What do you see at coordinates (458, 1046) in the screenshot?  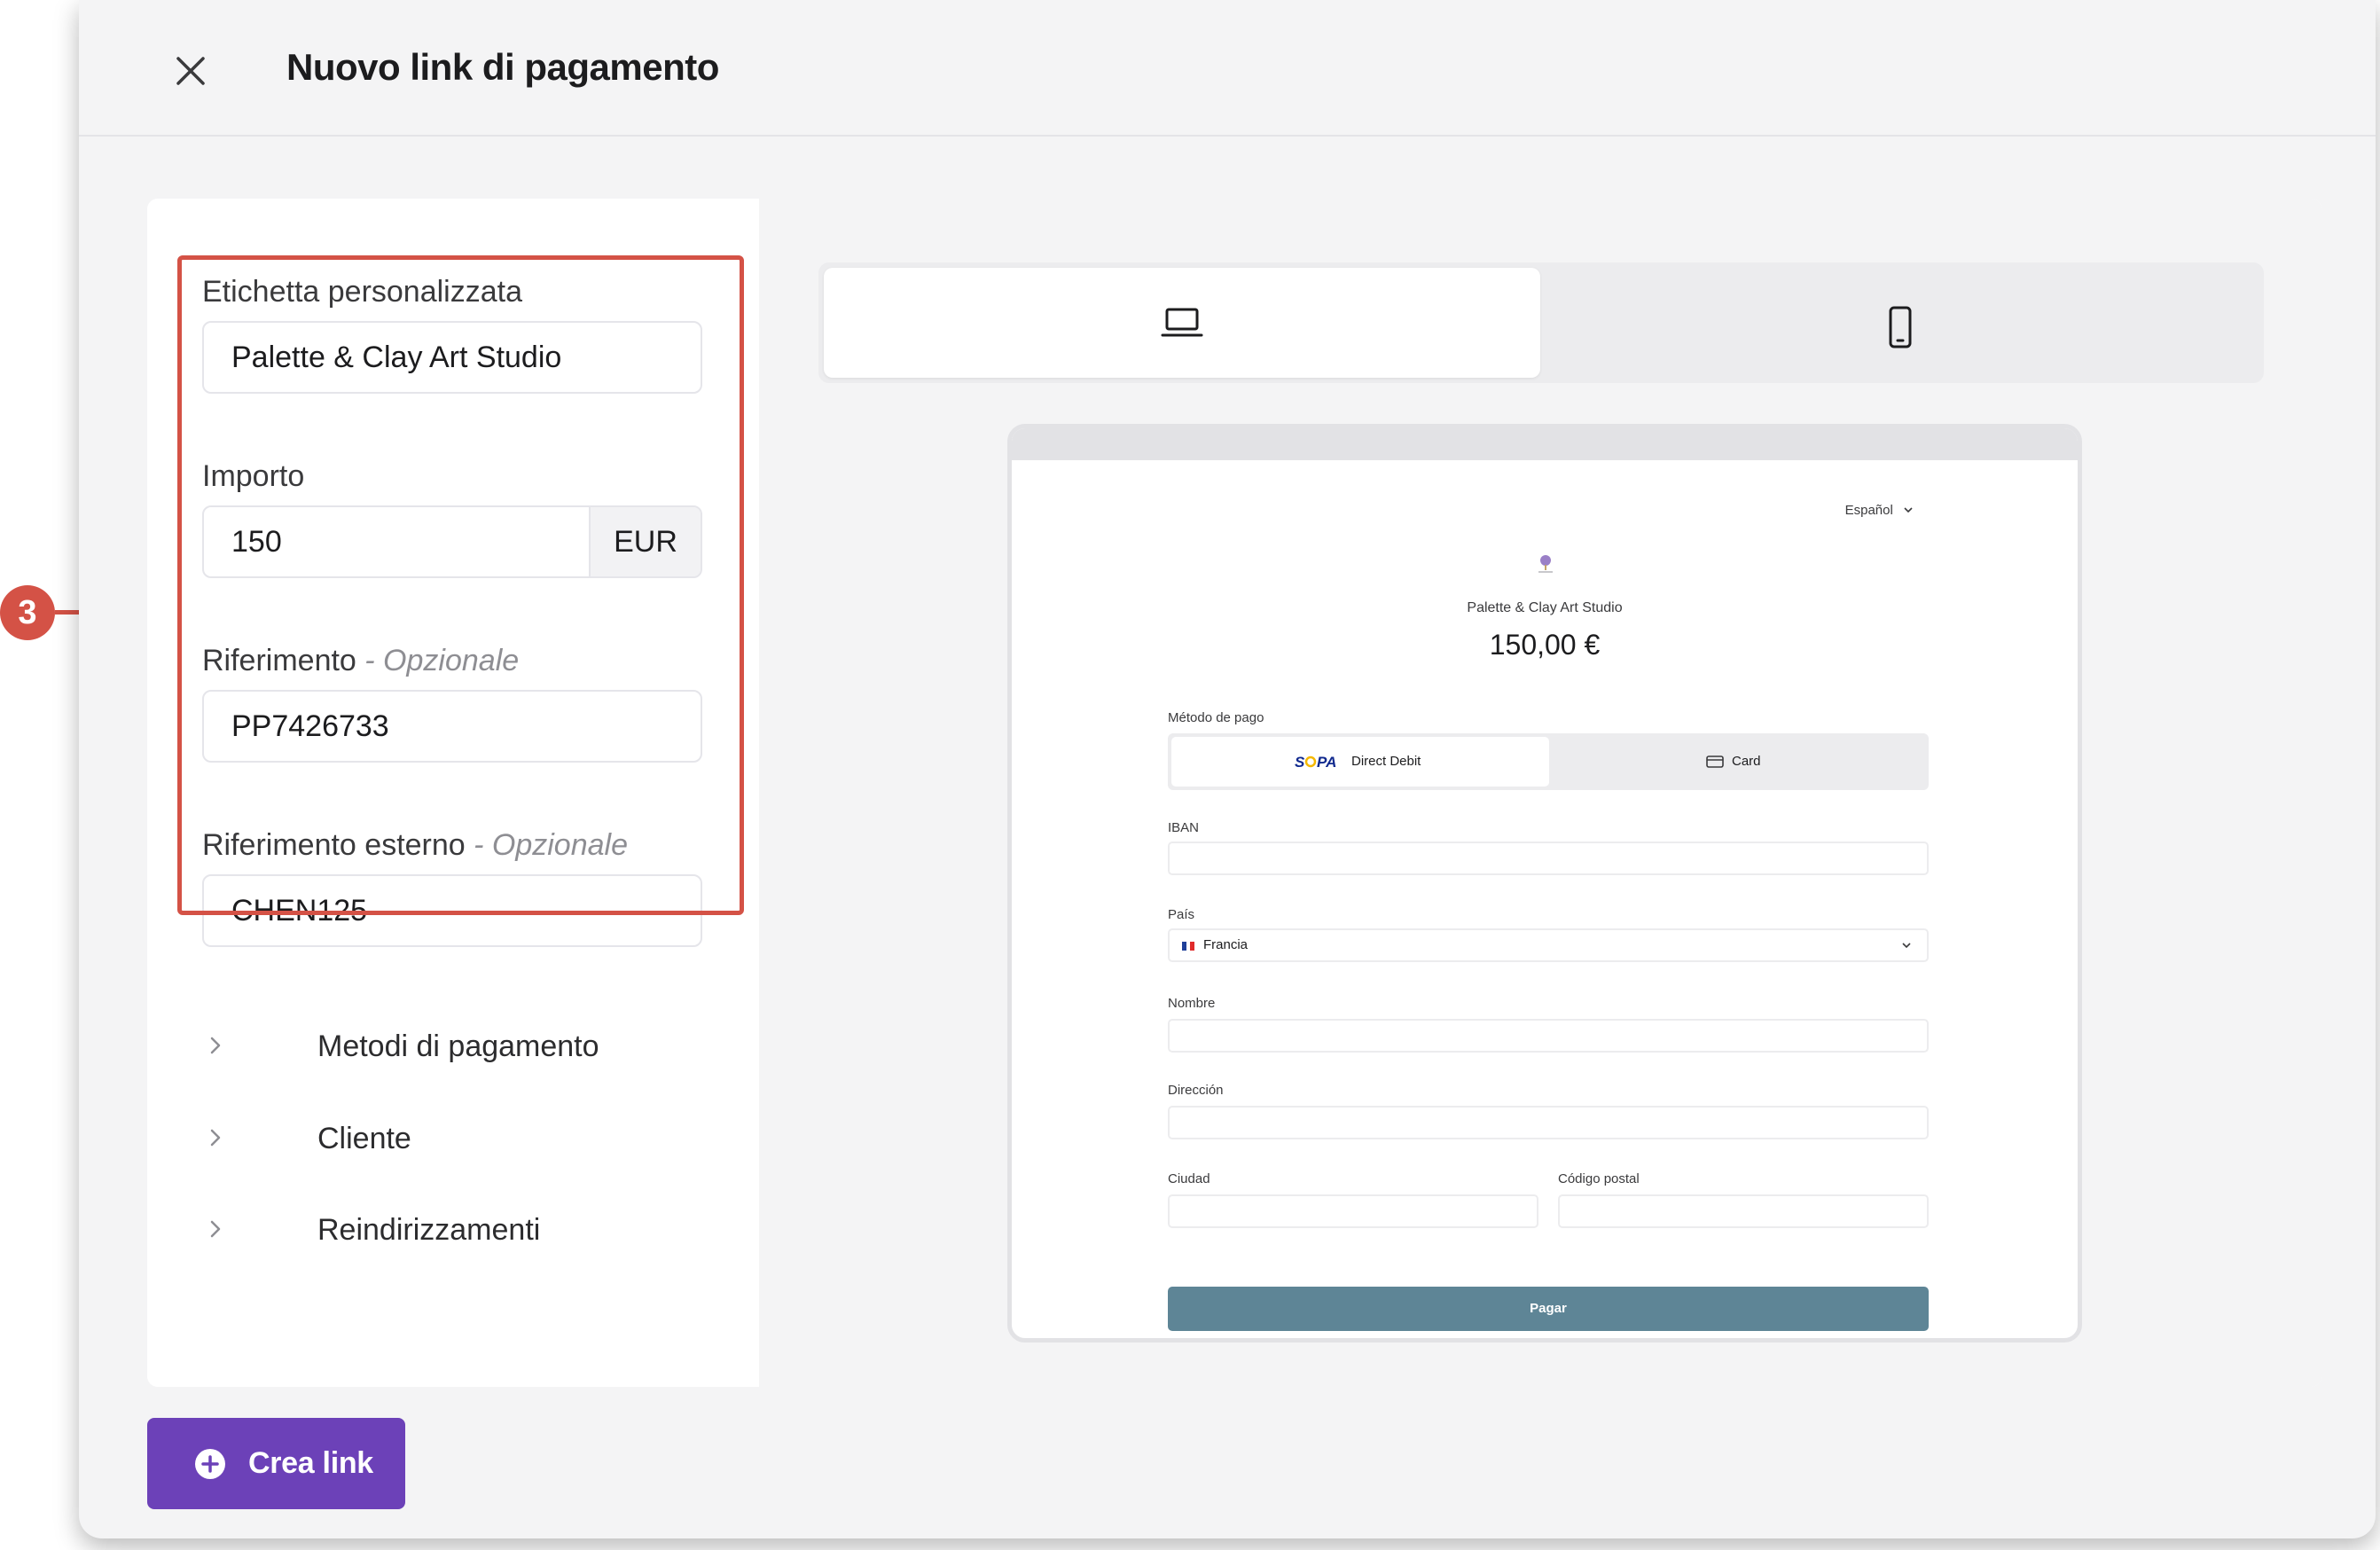 I see `section-payment-methods-label: Metodi di pagamento` at bounding box center [458, 1046].